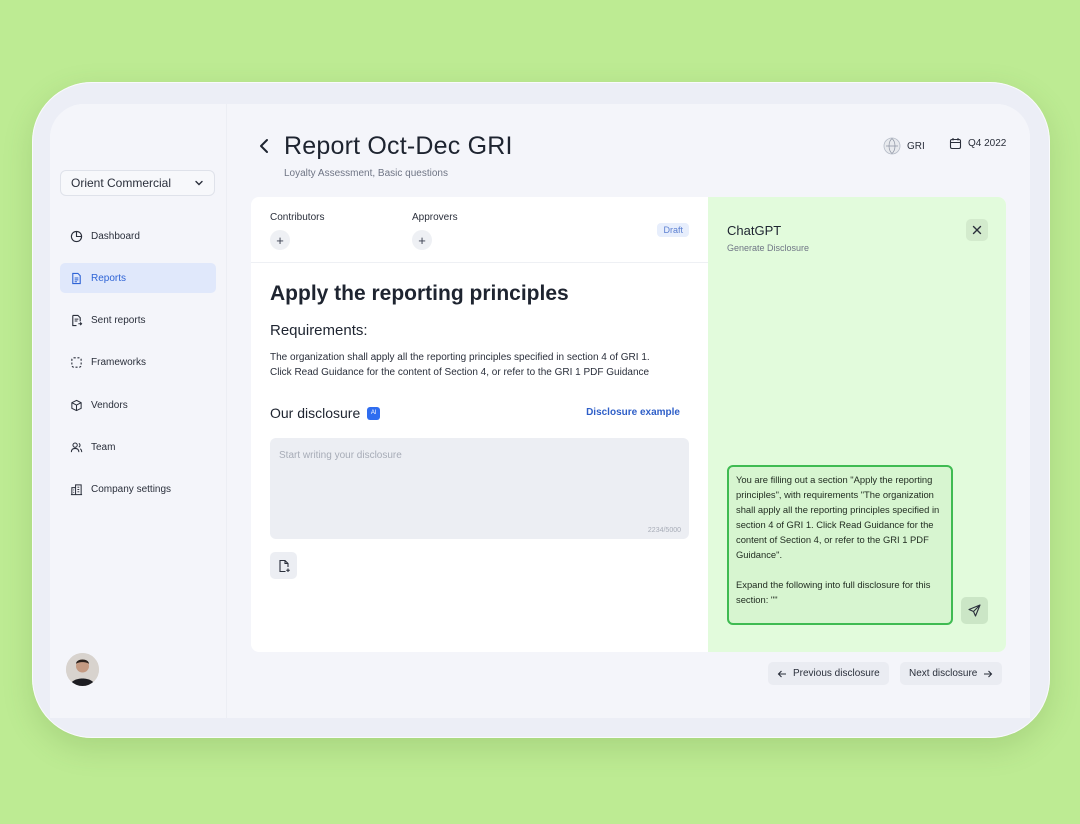  What do you see at coordinates (664, 530) in the screenshot?
I see `character-counter: 2234/5000` at bounding box center [664, 530].